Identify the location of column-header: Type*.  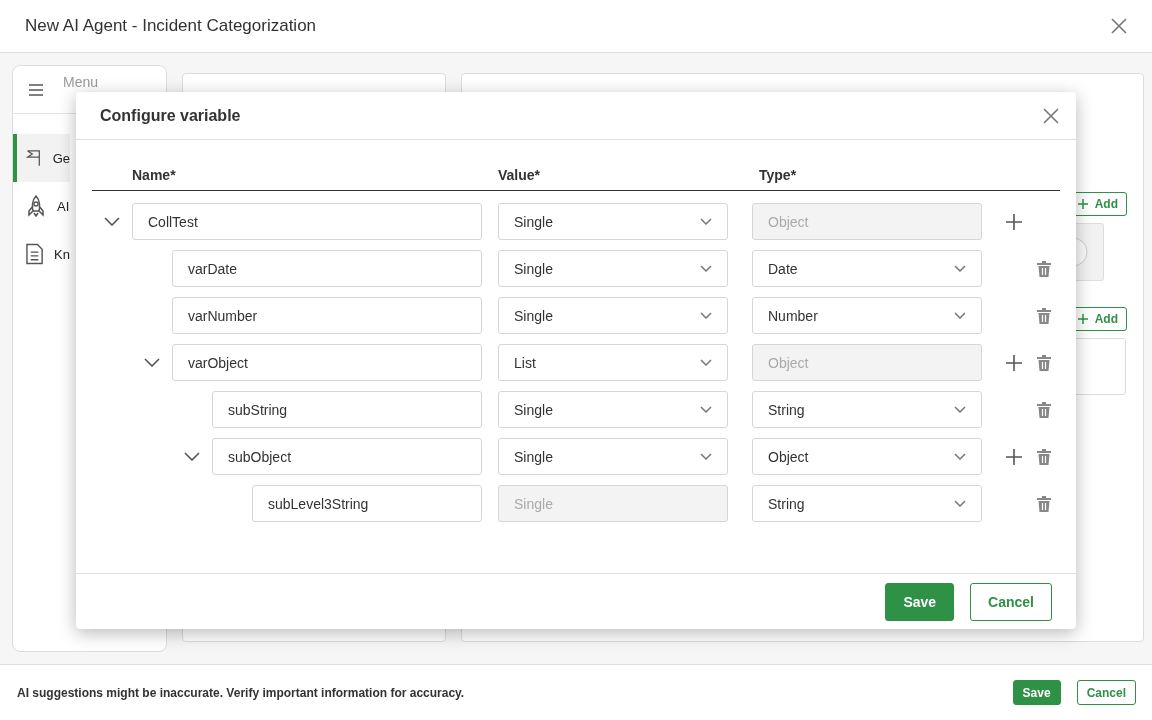
(778, 175).